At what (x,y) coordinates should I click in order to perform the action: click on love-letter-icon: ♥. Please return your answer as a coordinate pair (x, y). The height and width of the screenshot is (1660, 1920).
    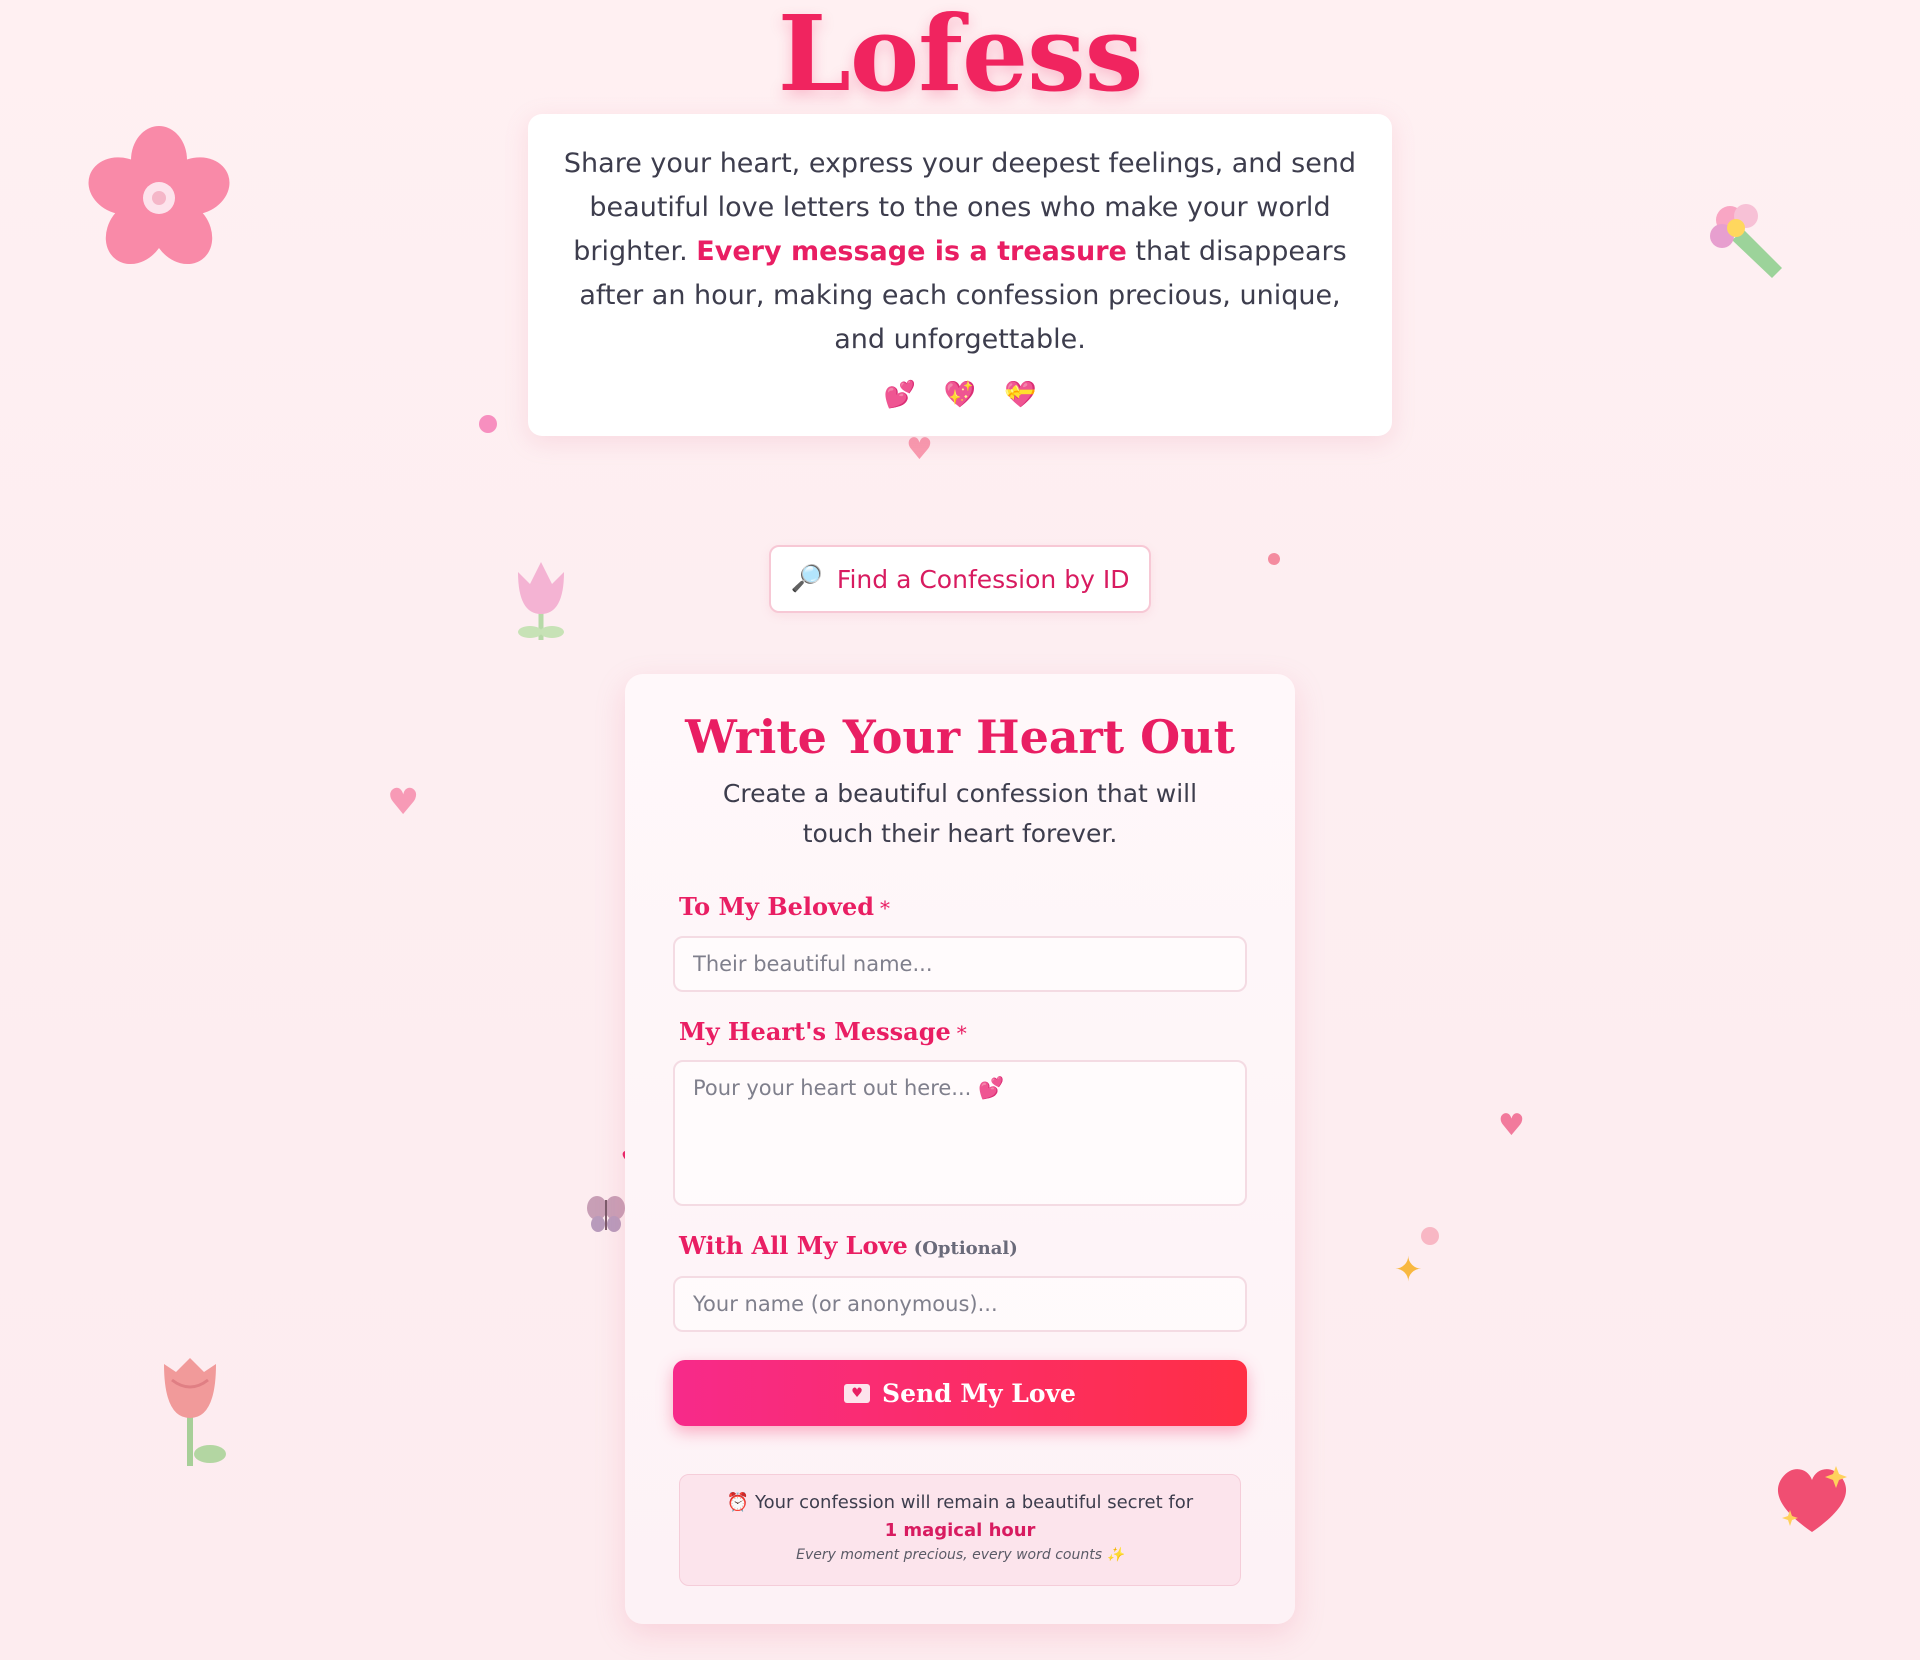
    Looking at the image, I should click on (857, 1393).